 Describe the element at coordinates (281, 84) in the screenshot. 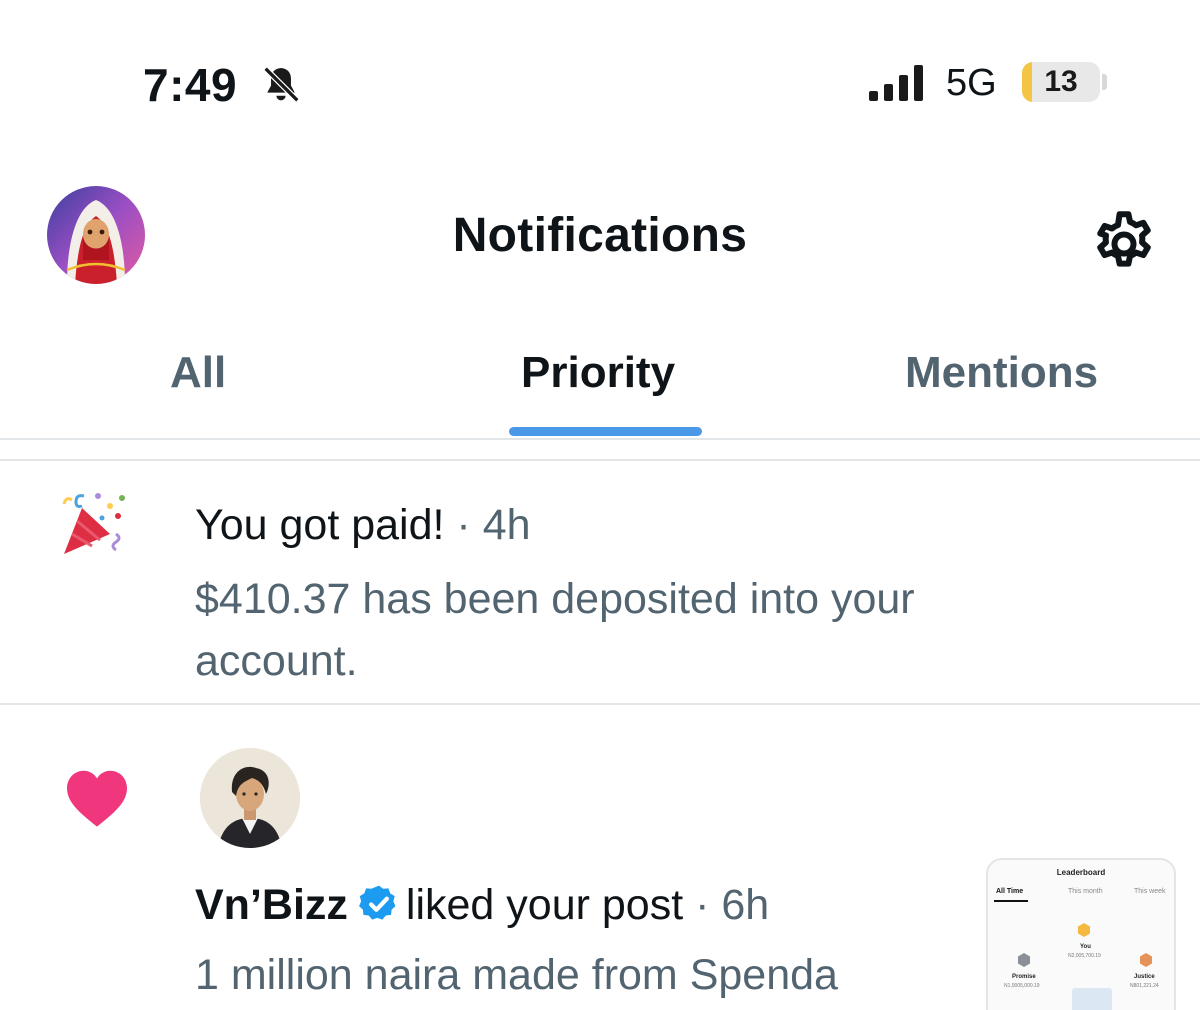

I see `bell-off-icon` at that location.